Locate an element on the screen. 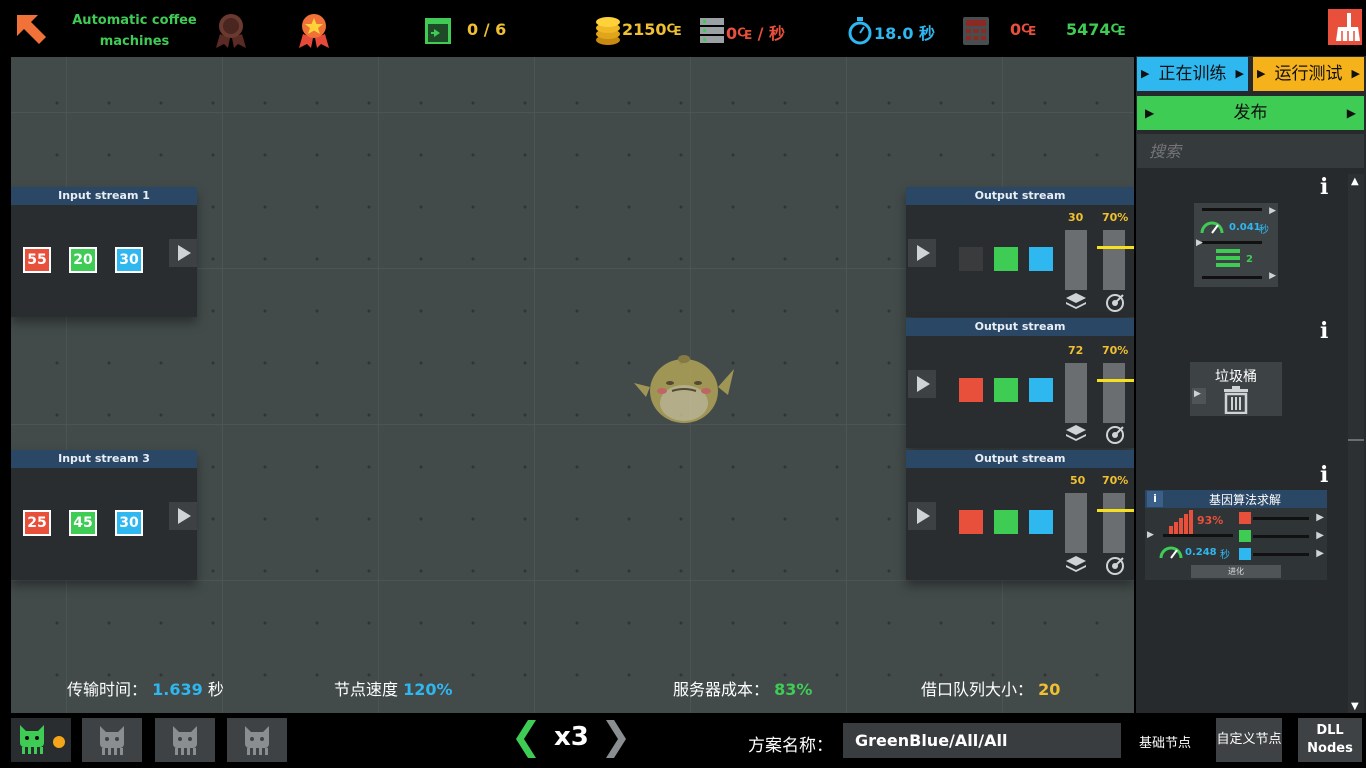 The image size is (1366, 768). load-balancer-node: ▶ 0.041 秒 ▶ 2 ▶ is located at coordinates (1236, 245).